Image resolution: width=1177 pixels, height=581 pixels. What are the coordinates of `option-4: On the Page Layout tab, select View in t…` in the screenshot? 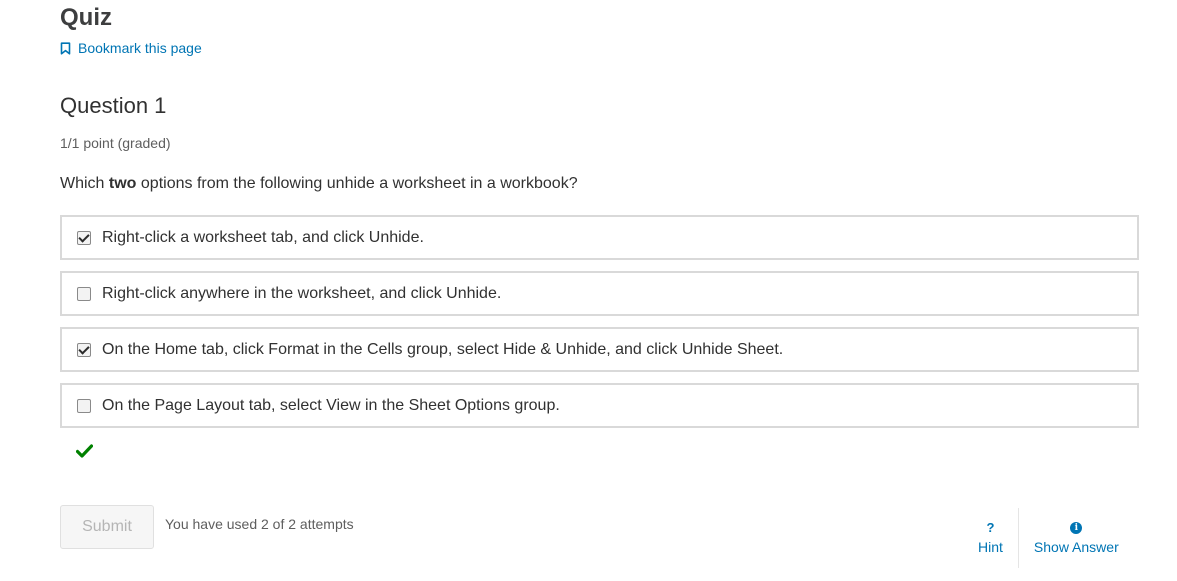 It's located at (599, 405).